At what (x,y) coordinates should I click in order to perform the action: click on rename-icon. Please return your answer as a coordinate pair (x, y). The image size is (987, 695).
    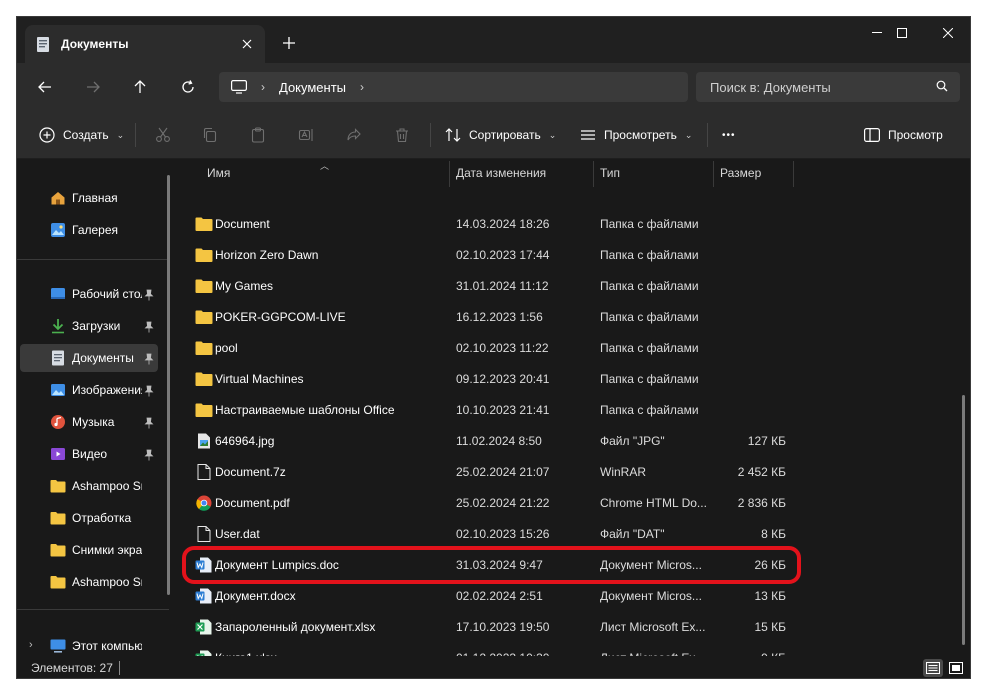
    Looking at the image, I should click on (305, 135).